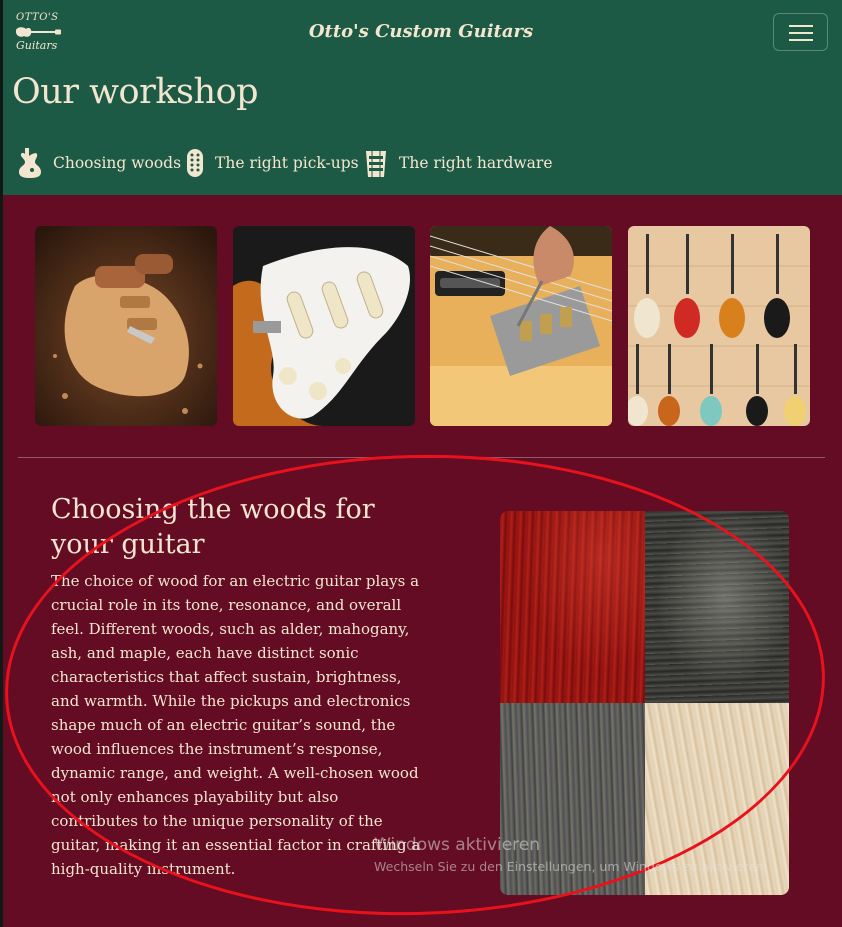  I want to click on brand-title: Otto's Custom Guitars, so click(421, 31).